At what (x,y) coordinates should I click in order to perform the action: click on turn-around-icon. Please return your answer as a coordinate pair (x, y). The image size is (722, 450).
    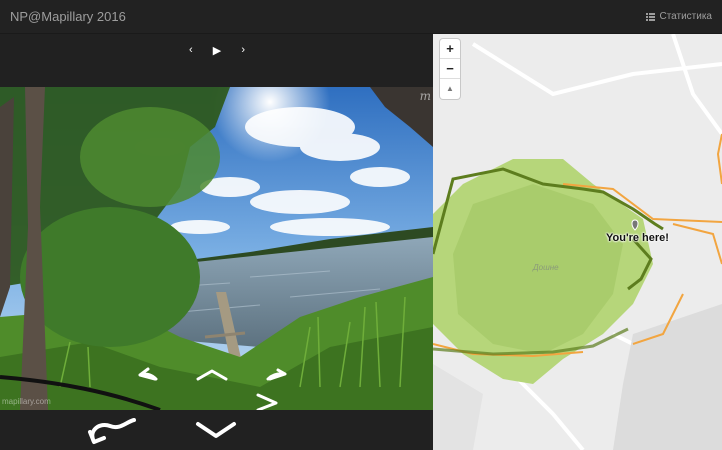
    Looking at the image, I should click on (112, 431).